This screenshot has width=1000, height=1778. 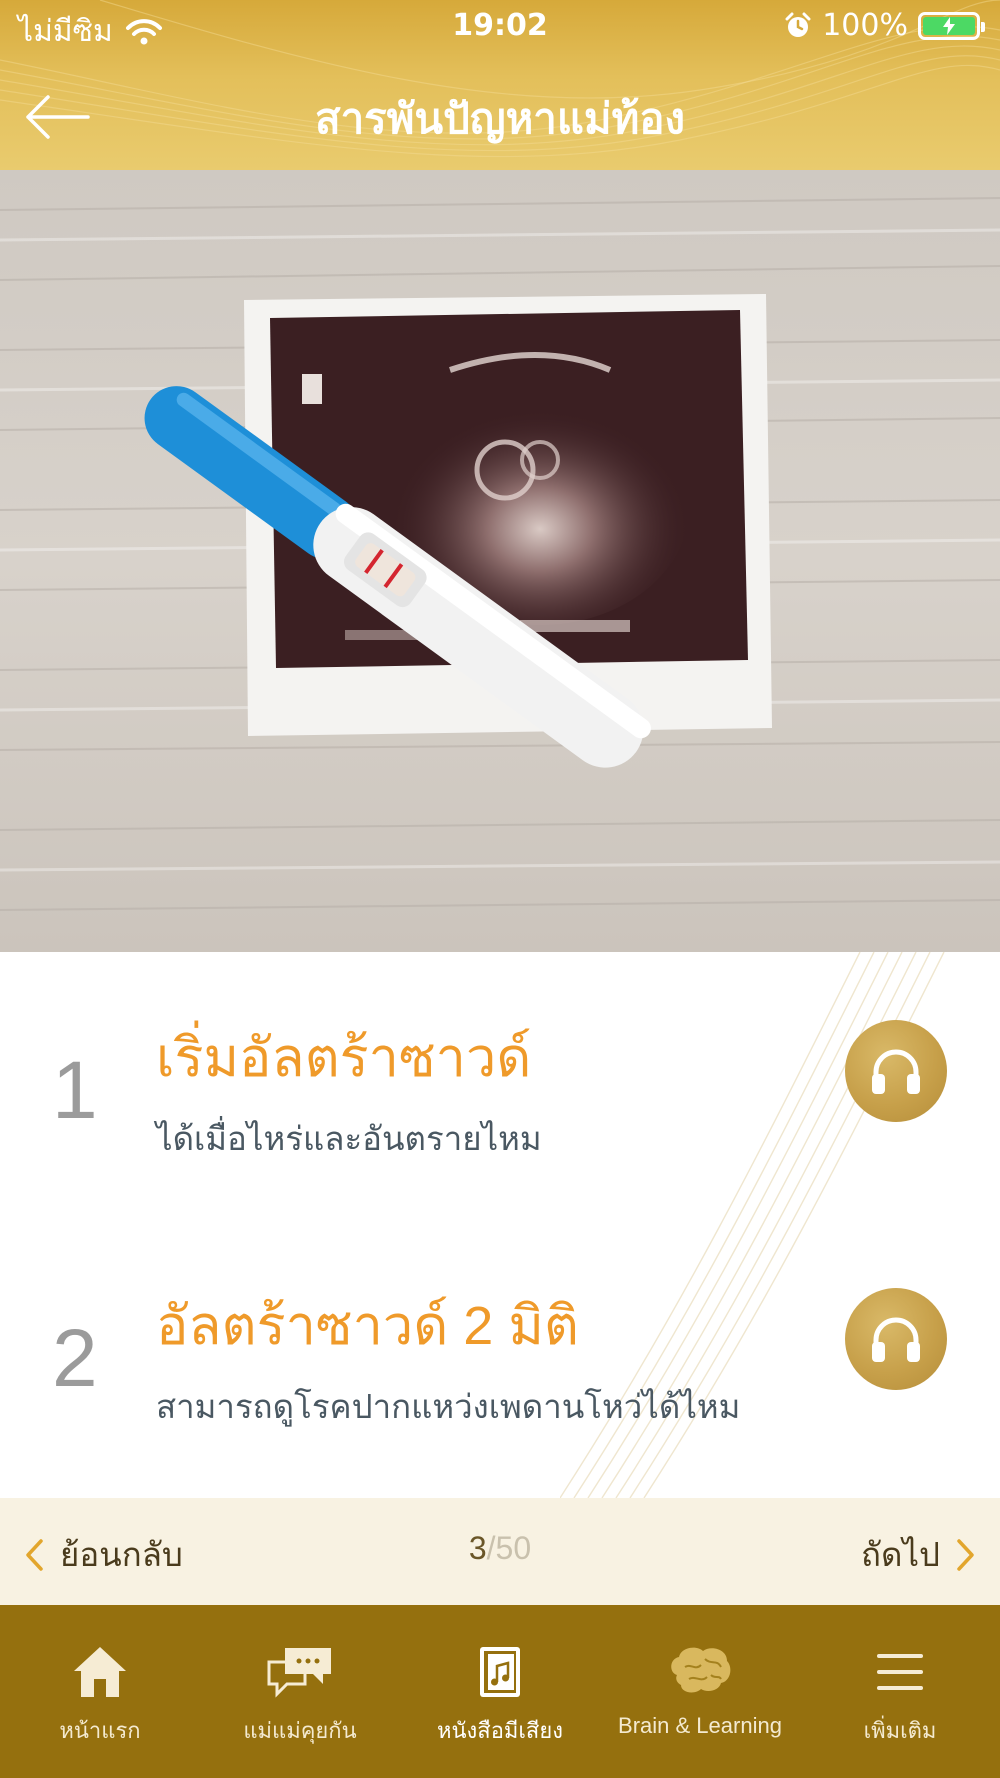 What do you see at coordinates (100, 1672) in the screenshot?
I see `home-icon` at bounding box center [100, 1672].